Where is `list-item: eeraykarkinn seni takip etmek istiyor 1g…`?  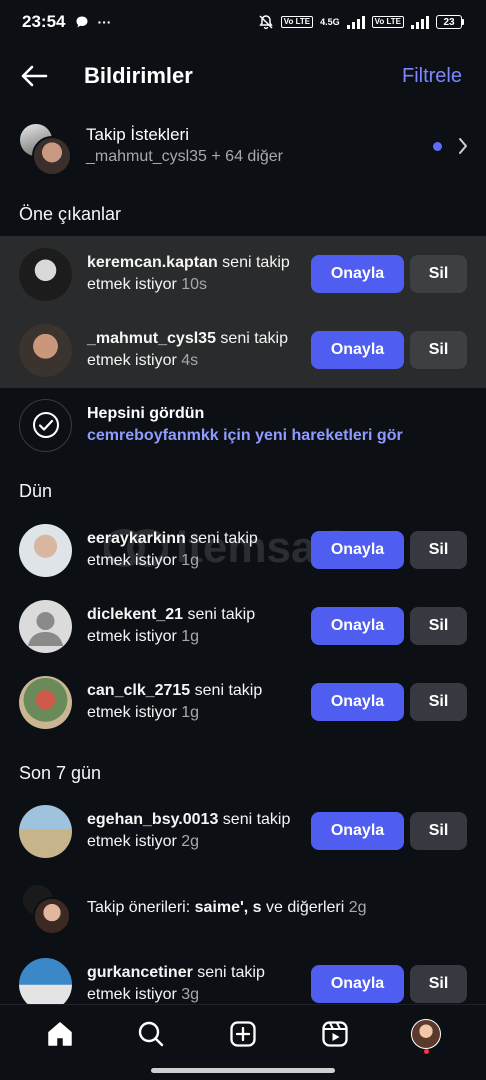 list-item: eeraykarkinn seni takip etmek istiyor 1g… is located at coordinates (243, 550).